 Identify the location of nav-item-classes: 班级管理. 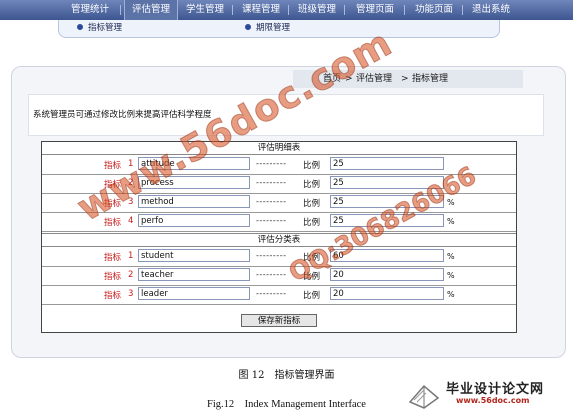
(317, 10).